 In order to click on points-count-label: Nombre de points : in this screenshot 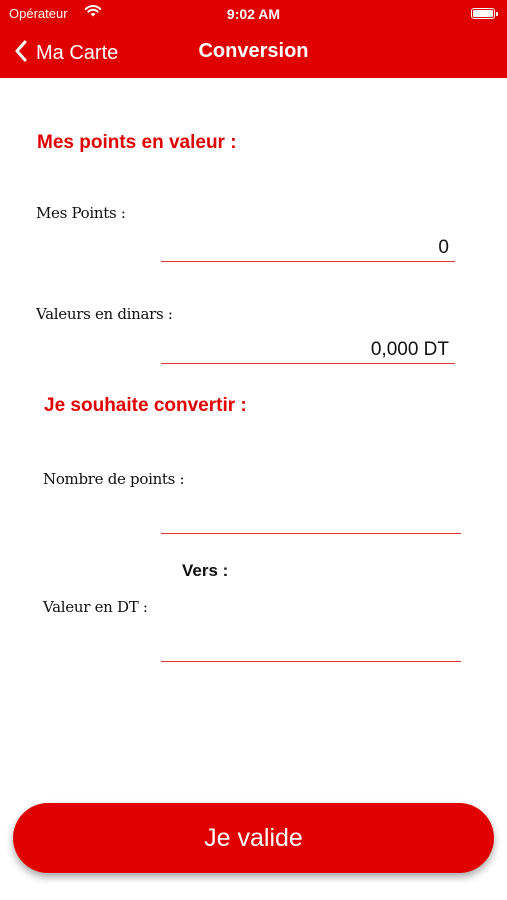, I will do `click(114, 479)`.